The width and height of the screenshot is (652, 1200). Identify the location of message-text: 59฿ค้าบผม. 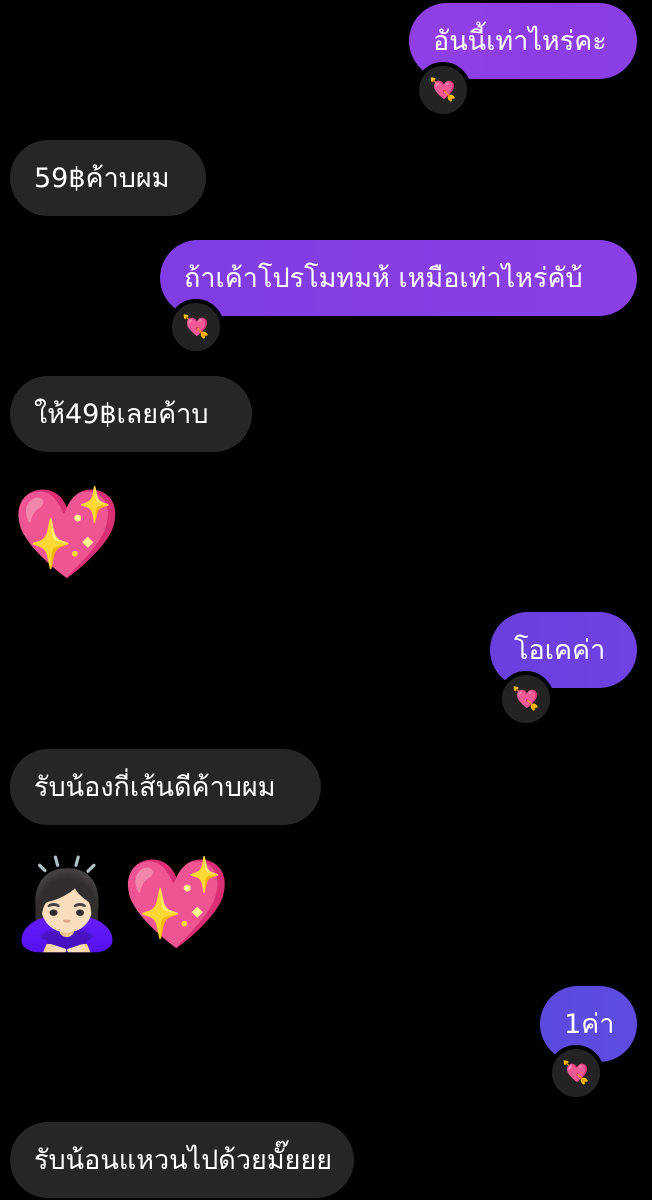
(102, 178).